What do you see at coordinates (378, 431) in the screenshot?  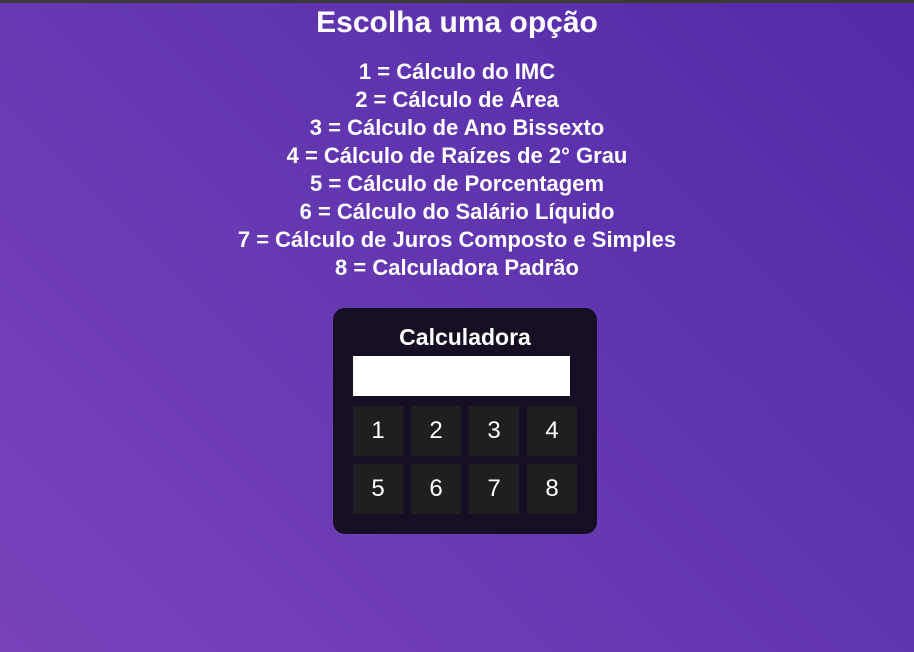 I see `key-1-button: 1` at bounding box center [378, 431].